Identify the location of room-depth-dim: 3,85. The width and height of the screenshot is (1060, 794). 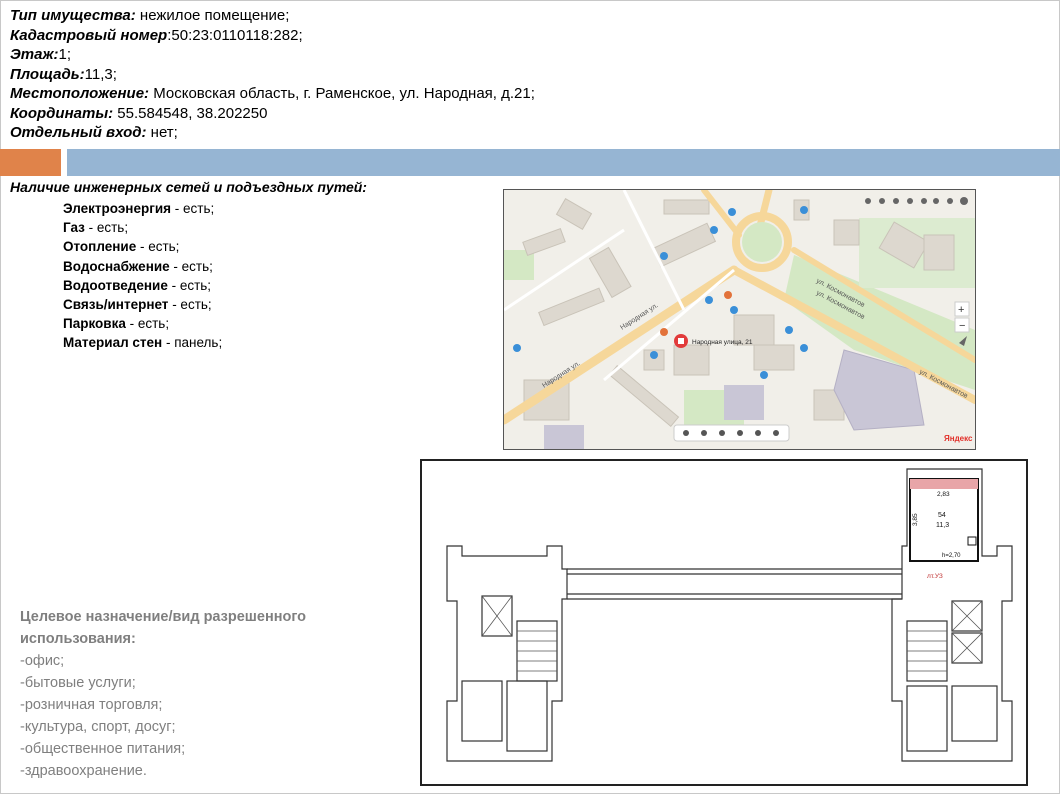
(915, 519).